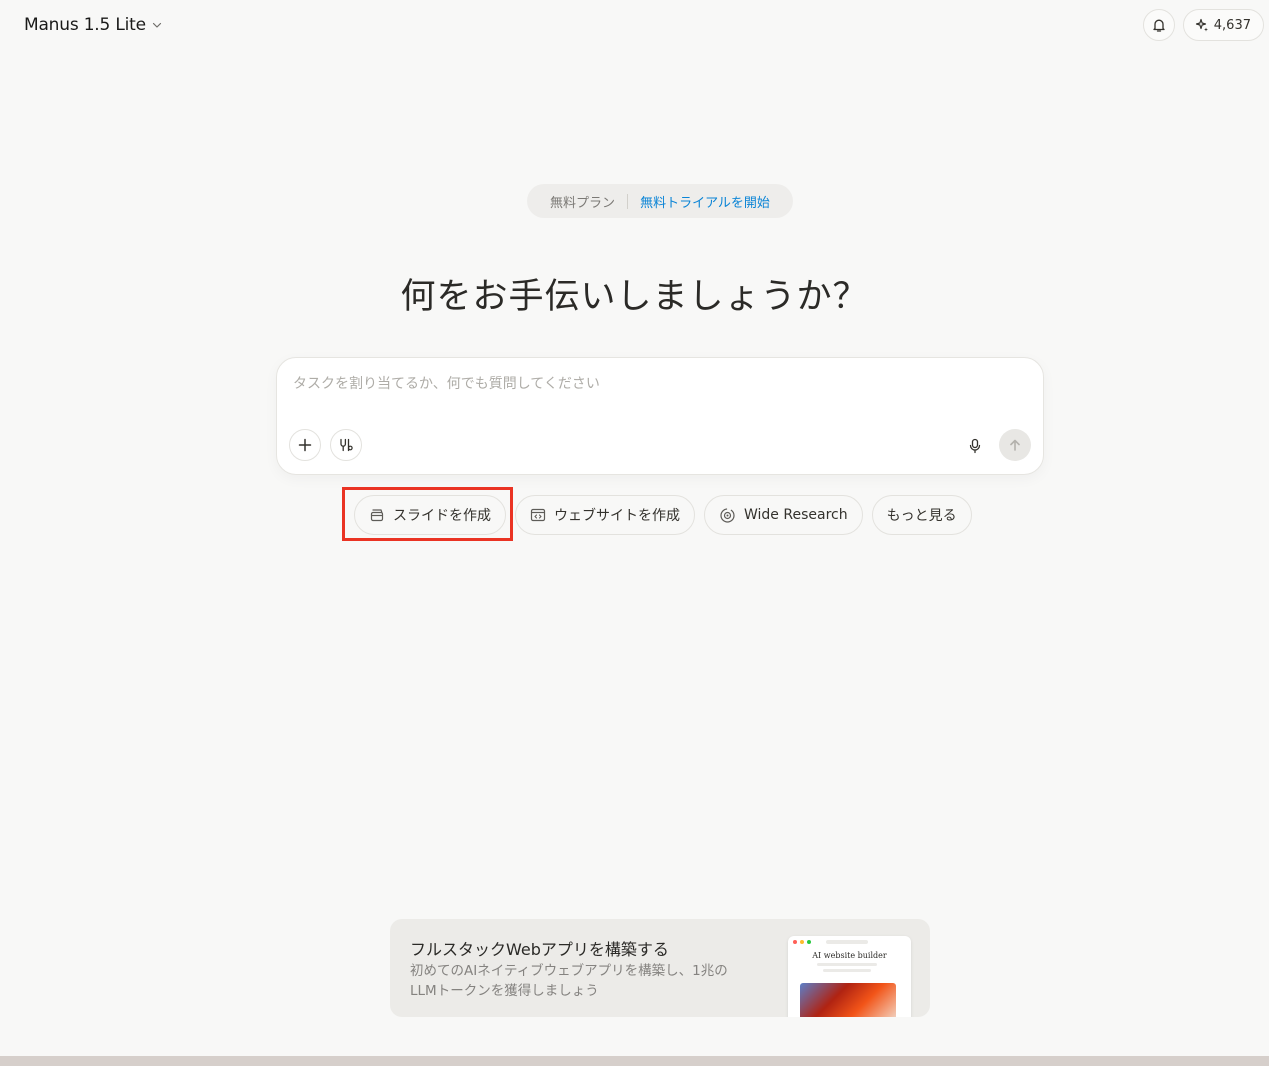  Describe the element at coordinates (634, 1061) in the screenshot. I see `bottom-edge` at that location.